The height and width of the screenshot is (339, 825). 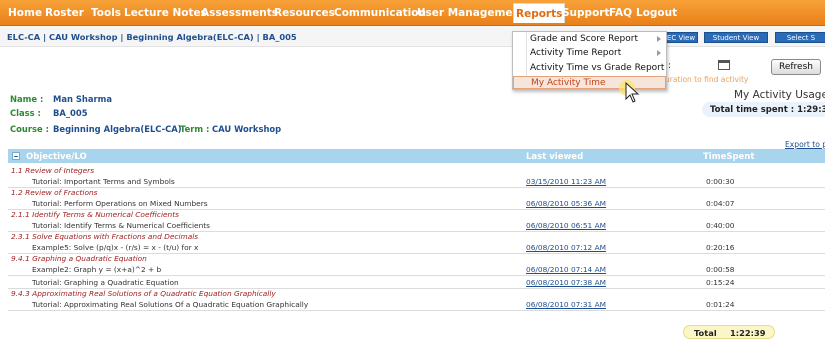 I want to click on nav-resources: Resources, so click(x=304, y=13).